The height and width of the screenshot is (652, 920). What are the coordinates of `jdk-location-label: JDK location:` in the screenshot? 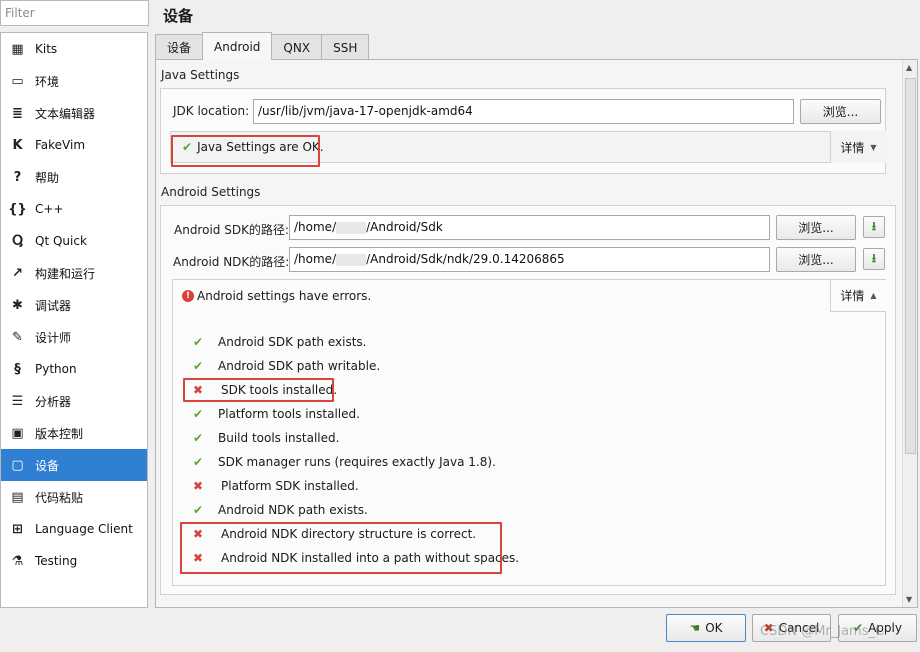 It's located at (211, 111).